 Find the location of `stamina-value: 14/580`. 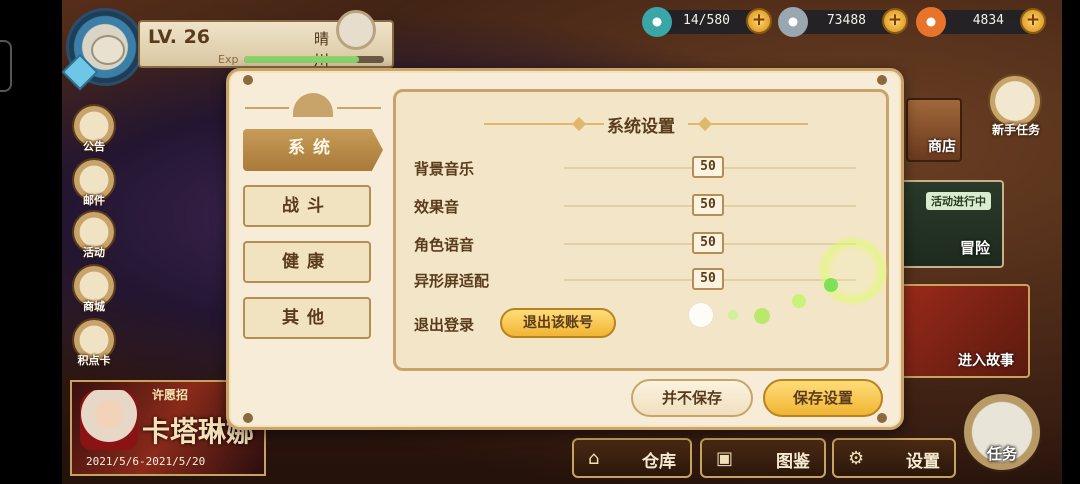

stamina-value: 14/580 is located at coordinates (706, 20).